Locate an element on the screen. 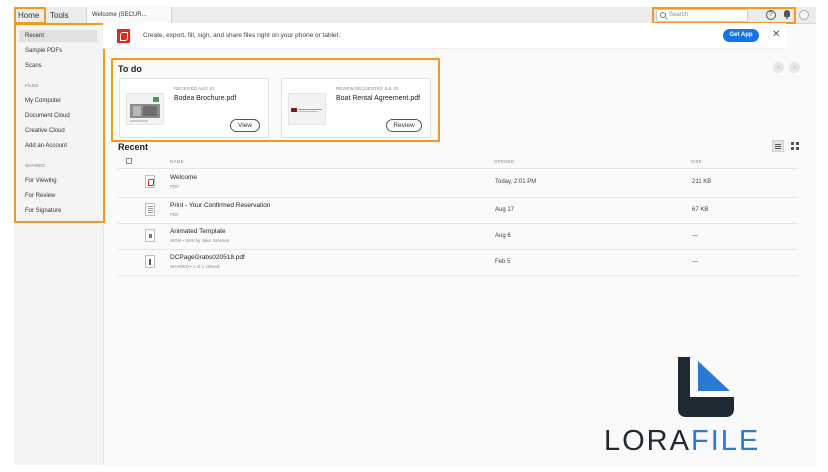 This screenshot has height=472, width=828. column-header-opened: OPENED is located at coordinates (504, 161).